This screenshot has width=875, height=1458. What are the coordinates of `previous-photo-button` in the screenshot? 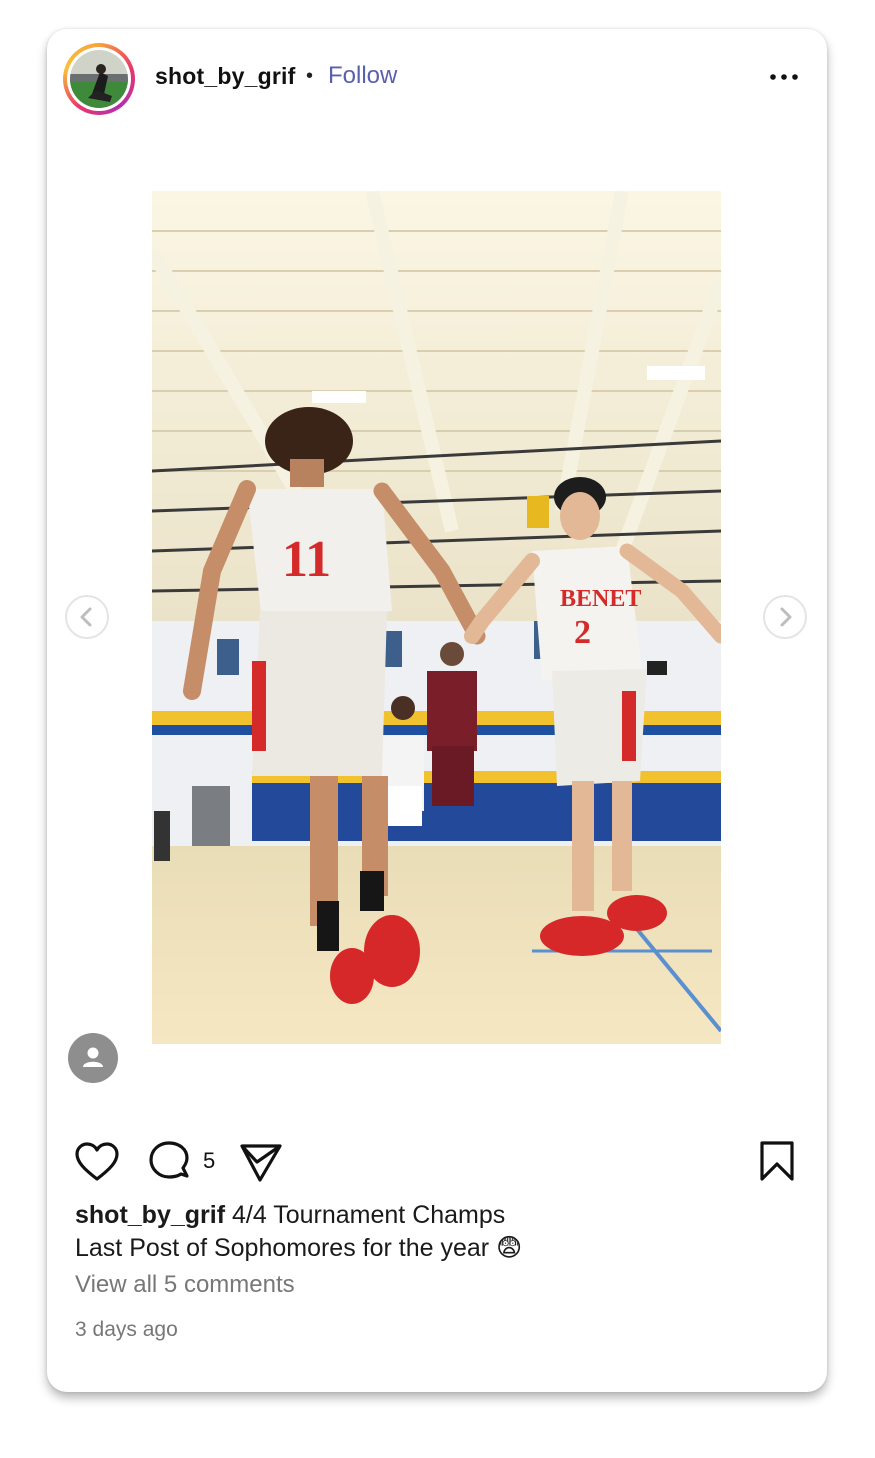 It's located at (87, 617).